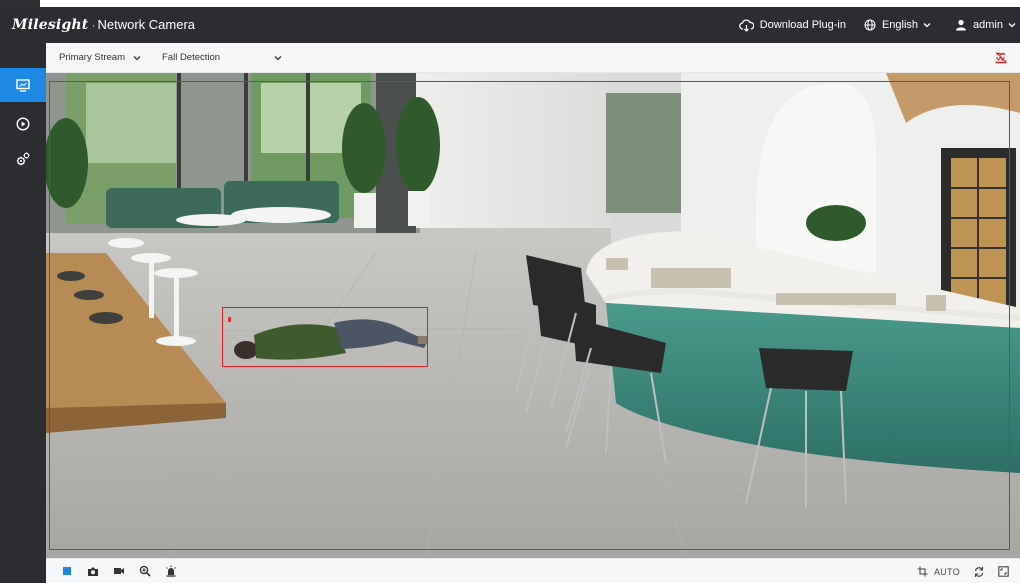  Describe the element at coordinates (23, 313) in the screenshot. I see `side-nav` at that location.